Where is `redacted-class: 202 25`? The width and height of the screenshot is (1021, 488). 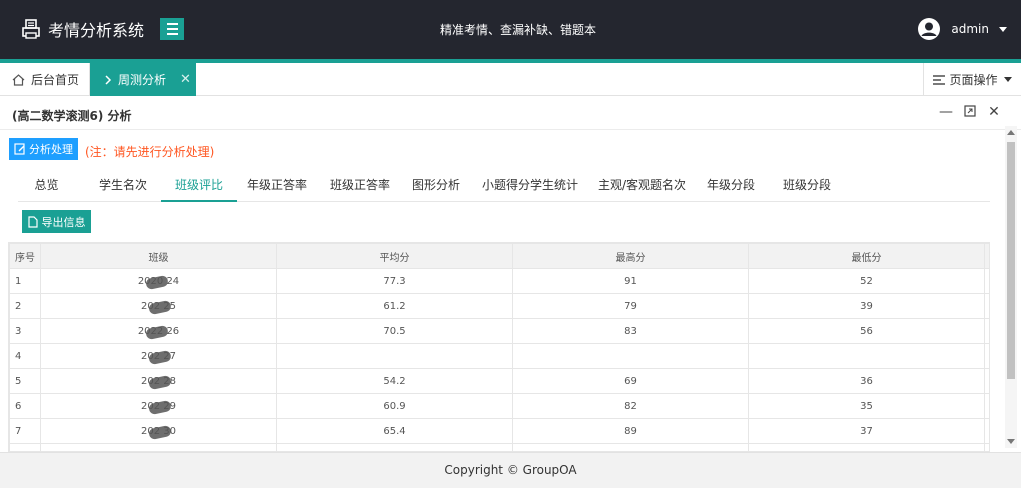
redacted-class: 202 25 is located at coordinates (158, 307).